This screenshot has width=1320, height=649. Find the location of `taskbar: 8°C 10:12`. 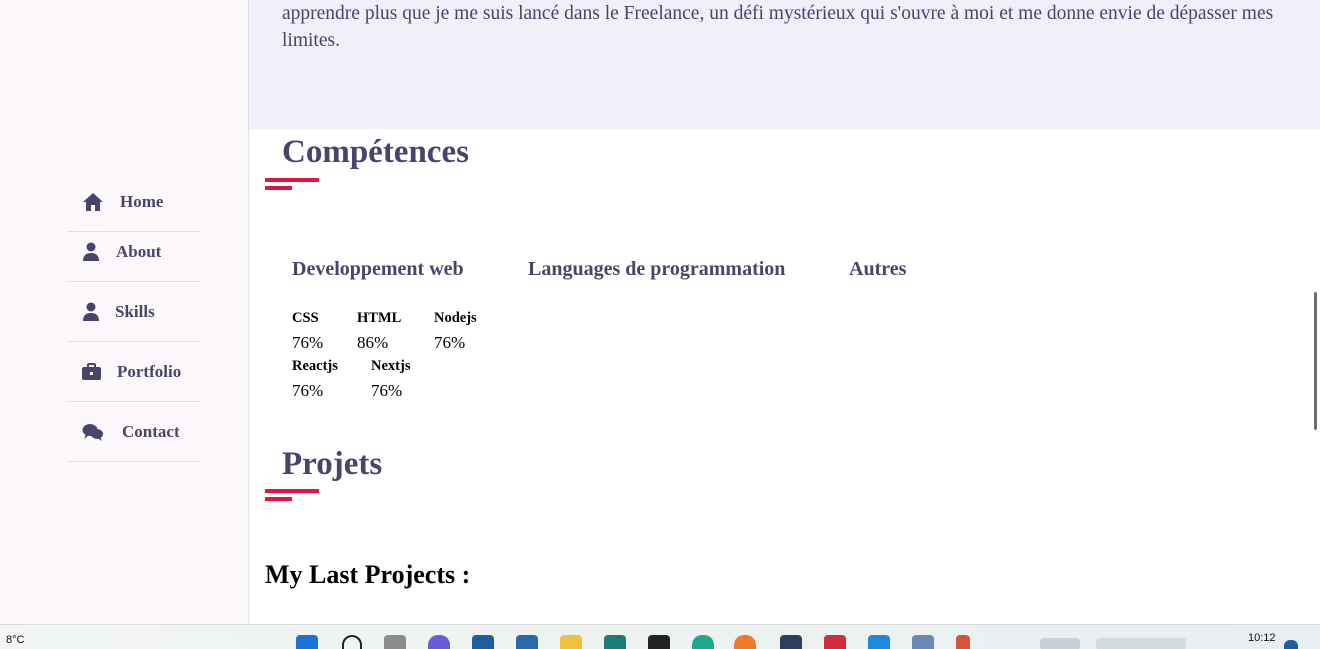

taskbar: 8°C 10:12 is located at coordinates (660, 636).